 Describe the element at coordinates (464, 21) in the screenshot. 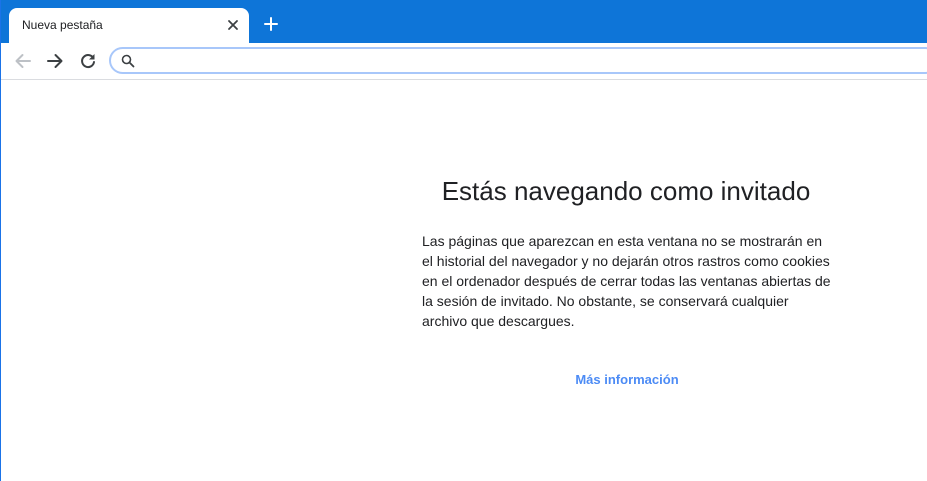

I see `tab-strip: Nueva pestaña` at that location.